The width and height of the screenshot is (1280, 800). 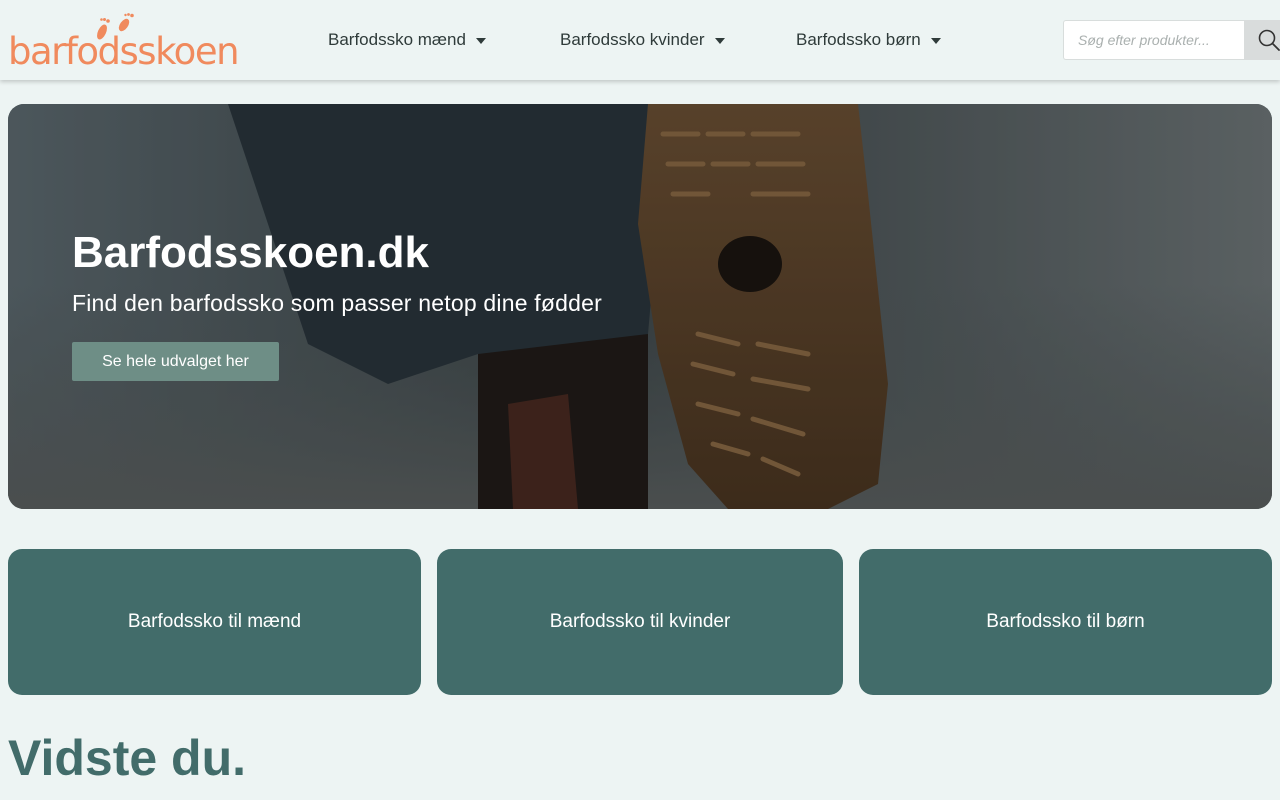 I want to click on category-card-label: Barfodssko til kvinder, so click(x=640, y=621).